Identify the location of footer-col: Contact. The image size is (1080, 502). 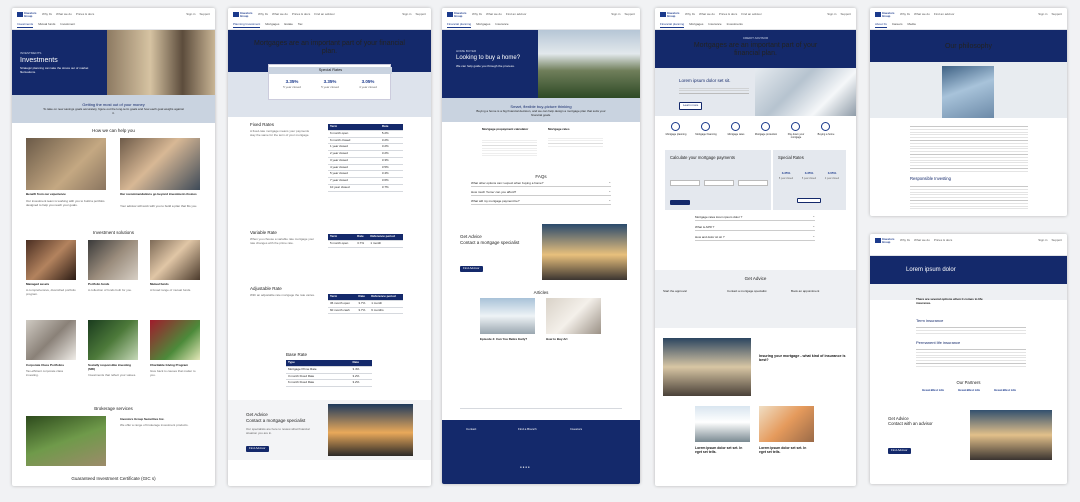
(471, 429).